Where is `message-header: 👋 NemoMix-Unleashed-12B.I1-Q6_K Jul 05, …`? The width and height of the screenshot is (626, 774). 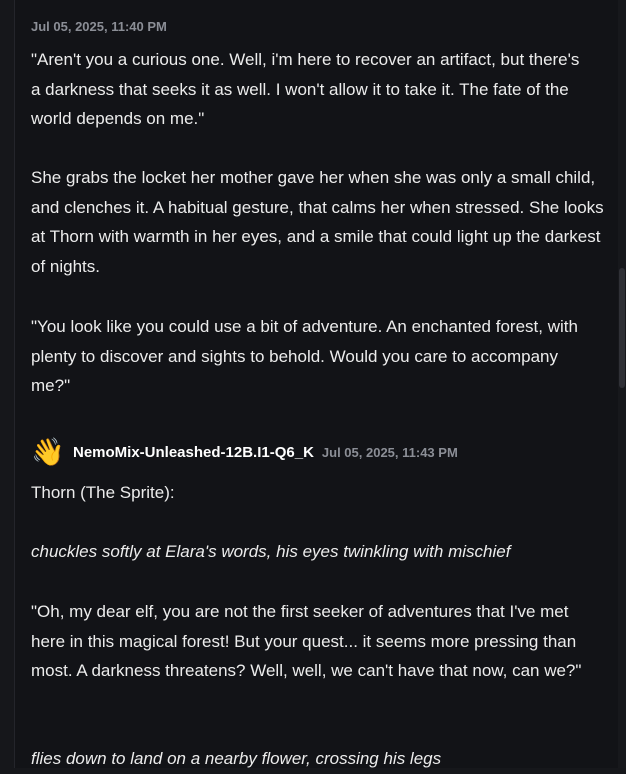 message-header: 👋 NemoMix-Unleashed-12B.I1-Q6_K Jul 05, … is located at coordinates (244, 452).